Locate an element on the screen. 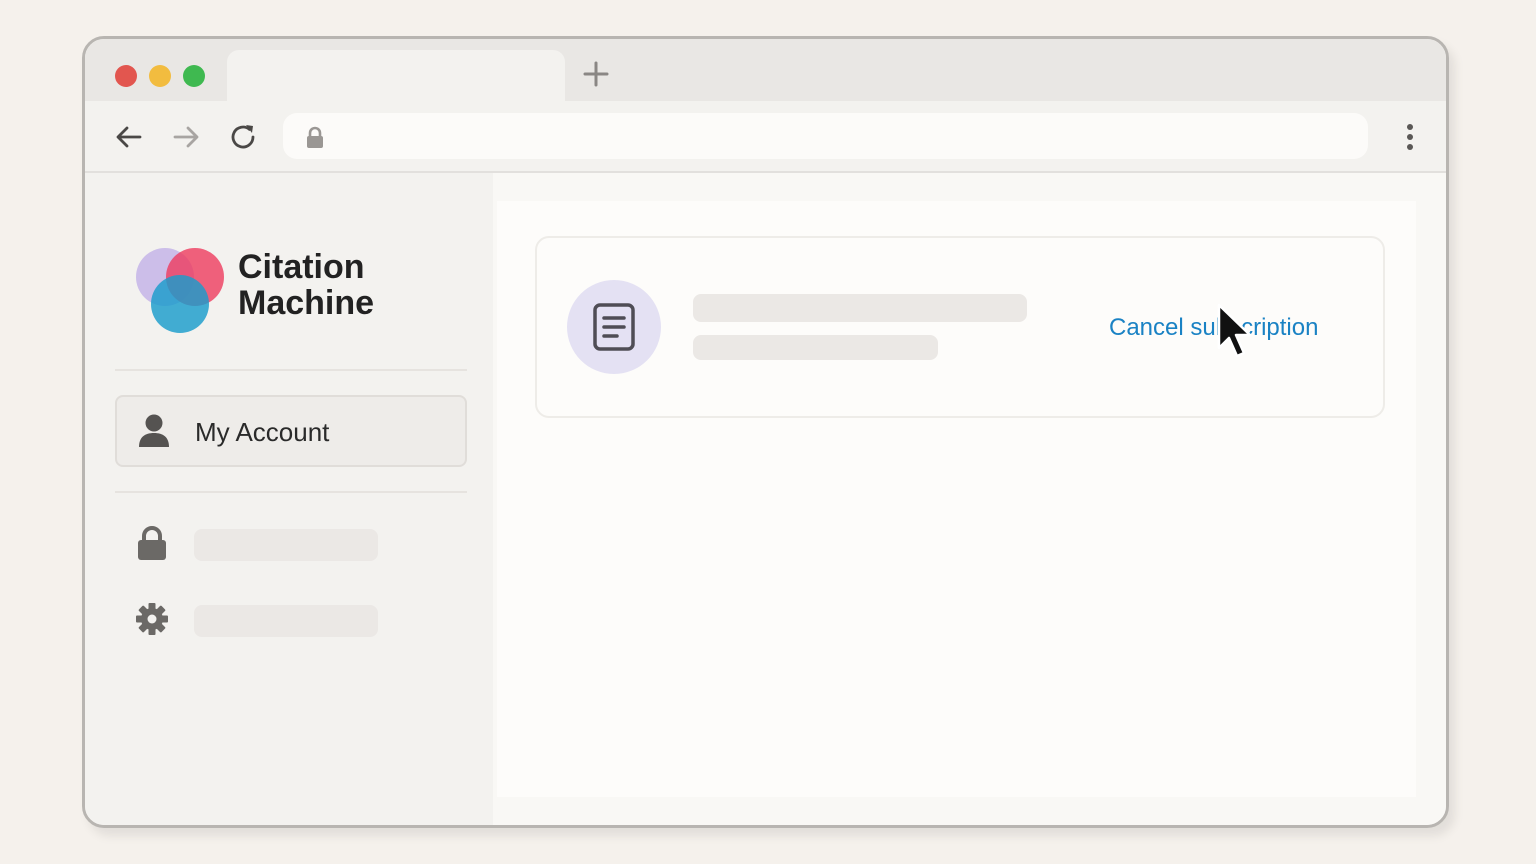 The height and width of the screenshot is (864, 1536). tab-bar is located at coordinates (765, 71).